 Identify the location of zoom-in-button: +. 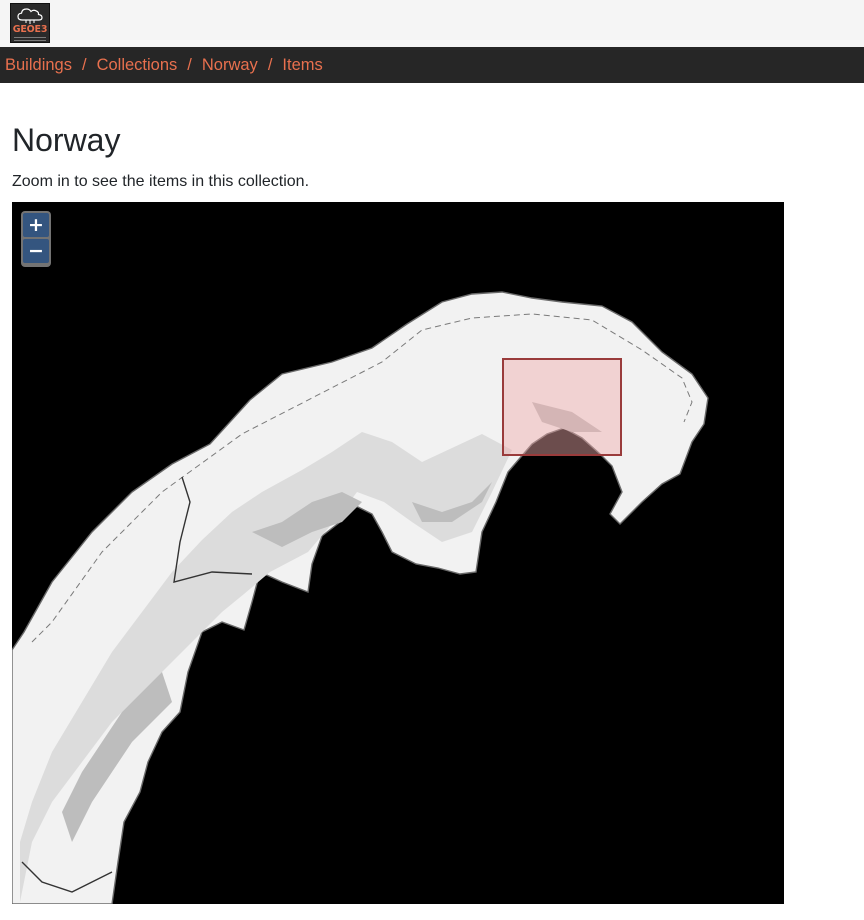
(36, 225).